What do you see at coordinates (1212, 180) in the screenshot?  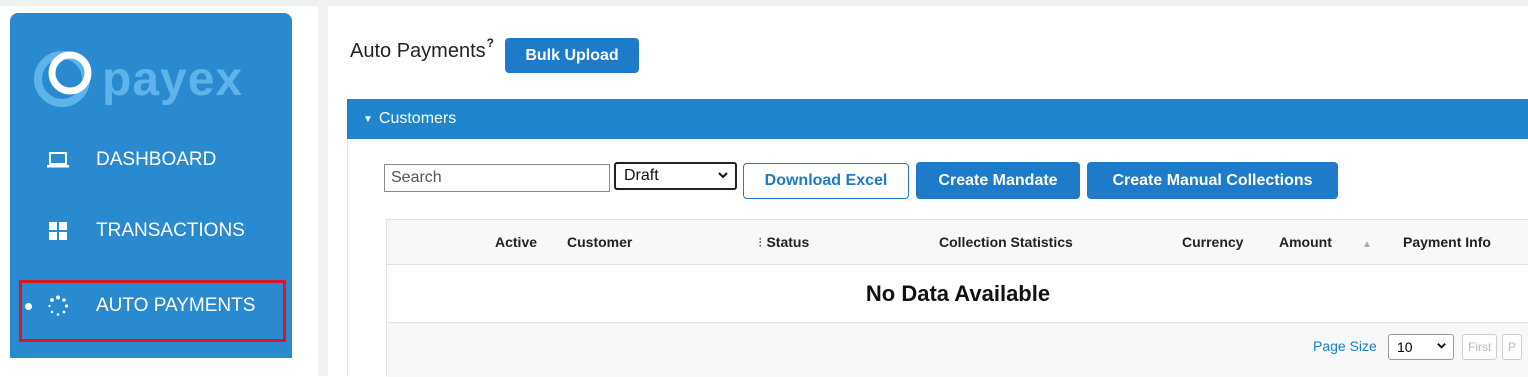 I see `create-manual-collections-button: Create Manual Collections` at bounding box center [1212, 180].